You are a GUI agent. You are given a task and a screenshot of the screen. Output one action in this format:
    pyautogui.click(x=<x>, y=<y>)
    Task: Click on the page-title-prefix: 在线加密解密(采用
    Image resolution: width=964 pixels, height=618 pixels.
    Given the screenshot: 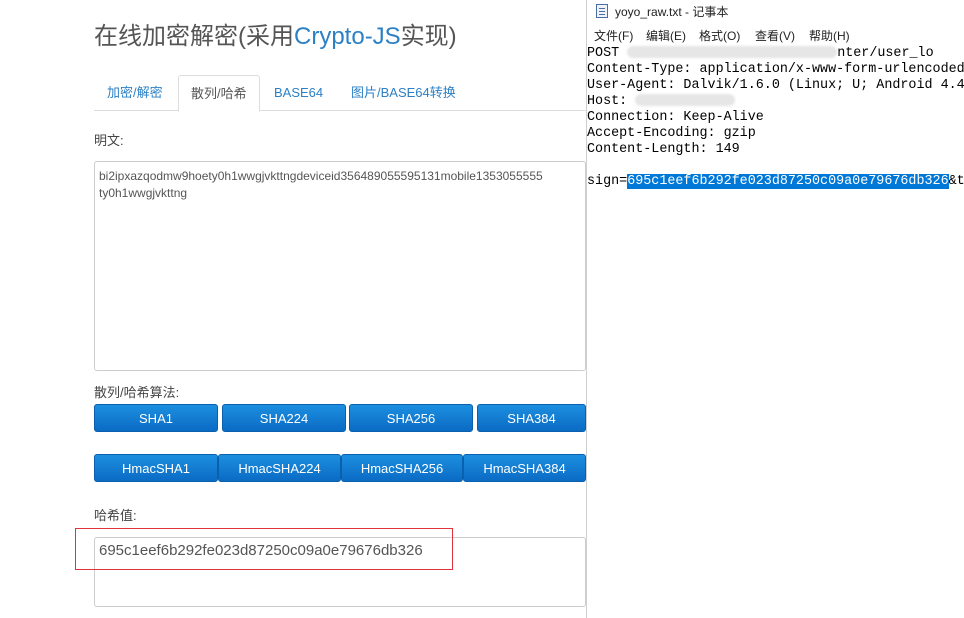 What is the action you would take?
    pyautogui.click(x=194, y=36)
    